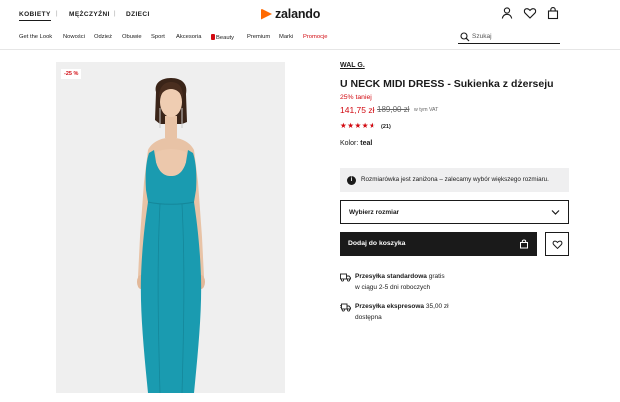 The image size is (620, 402). I want to click on search-input, so click(515, 36).